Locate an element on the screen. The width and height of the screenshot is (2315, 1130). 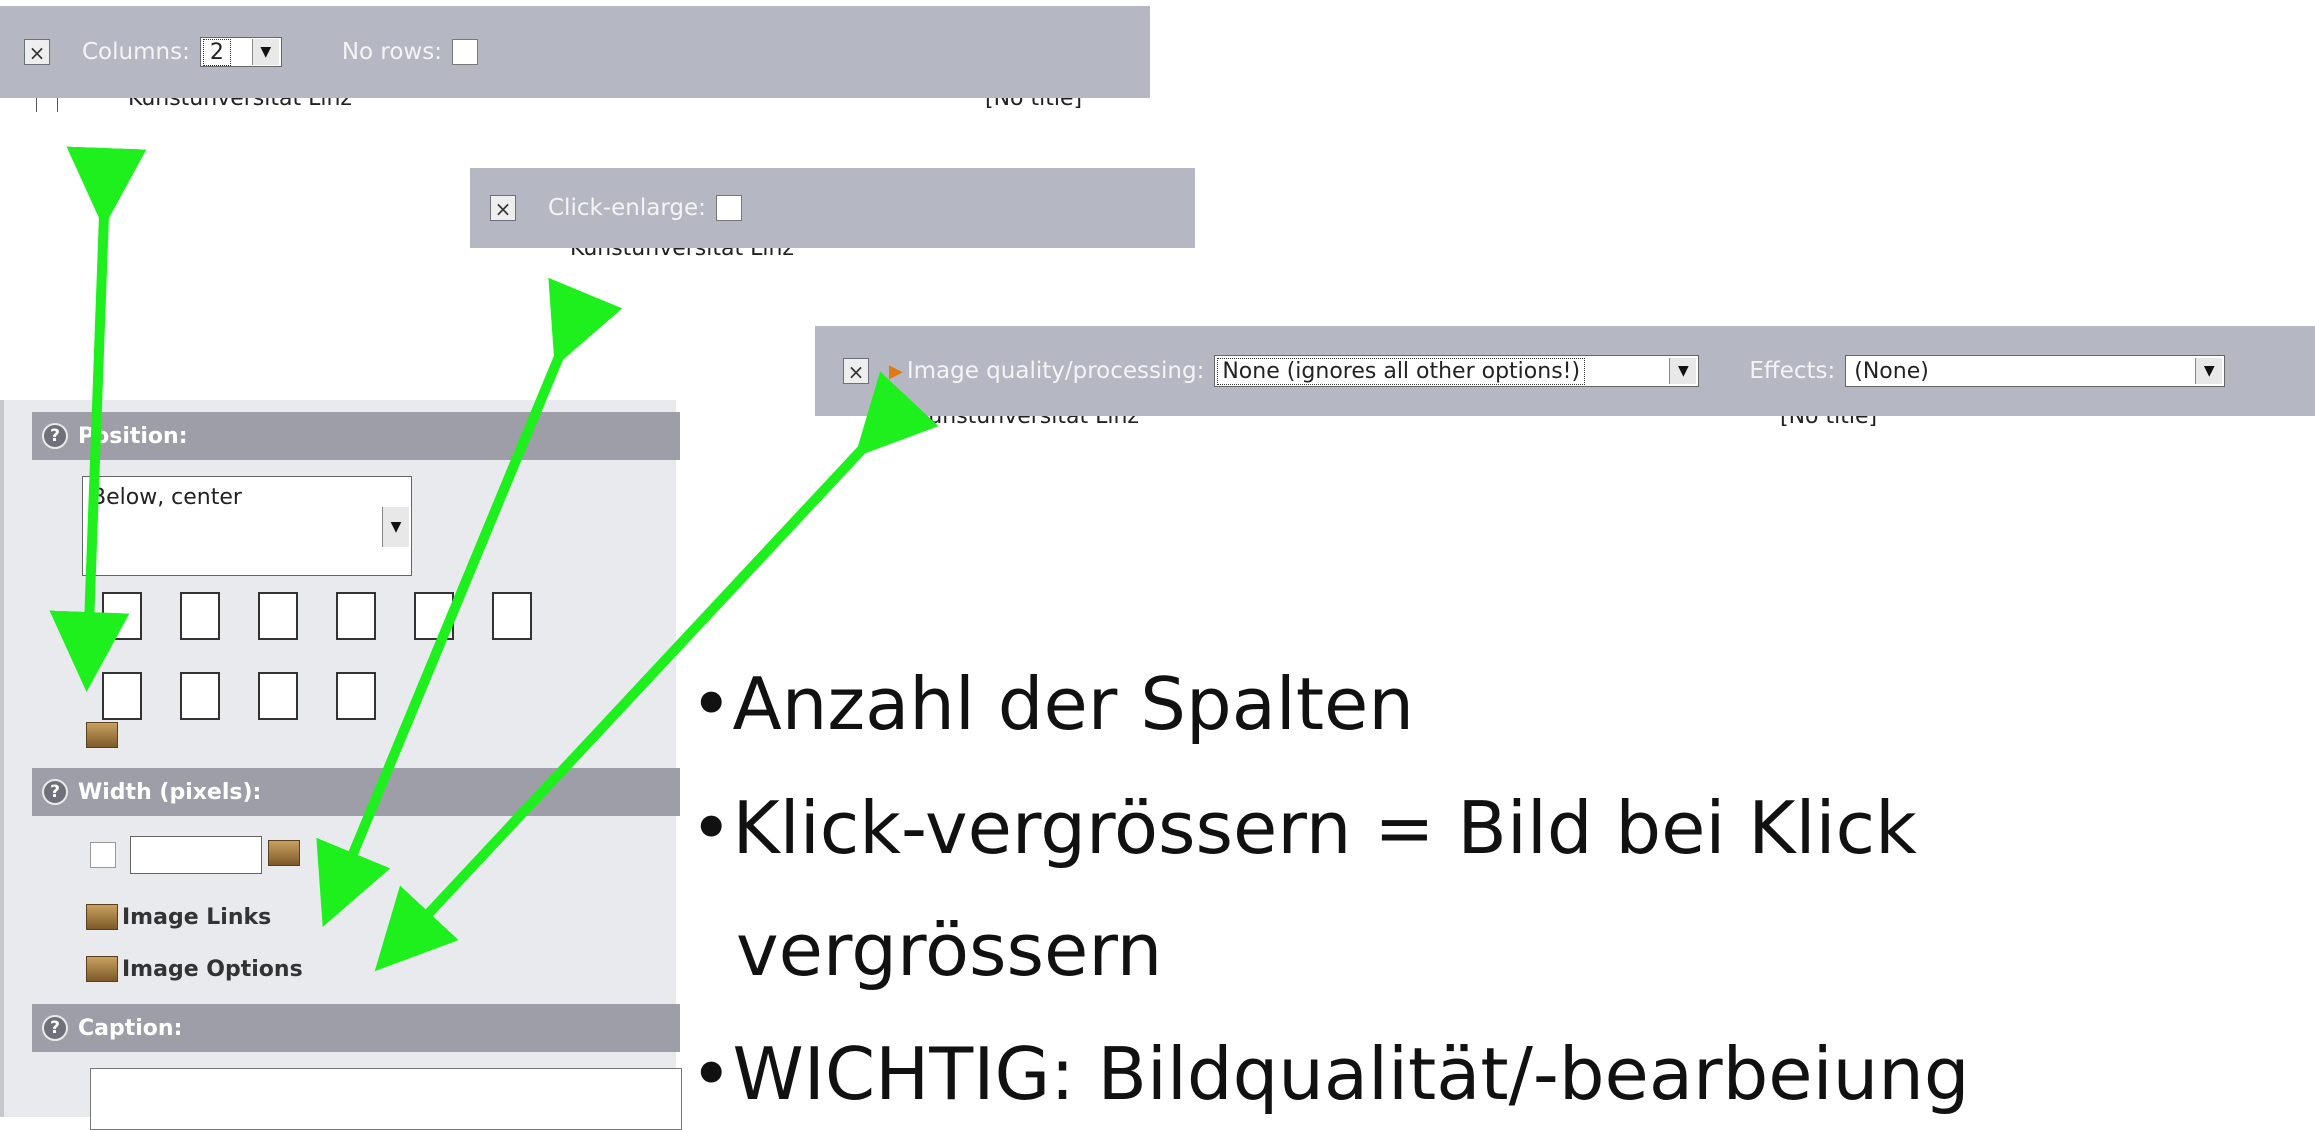
caption-label: Caption: is located at coordinates (130, 1028).